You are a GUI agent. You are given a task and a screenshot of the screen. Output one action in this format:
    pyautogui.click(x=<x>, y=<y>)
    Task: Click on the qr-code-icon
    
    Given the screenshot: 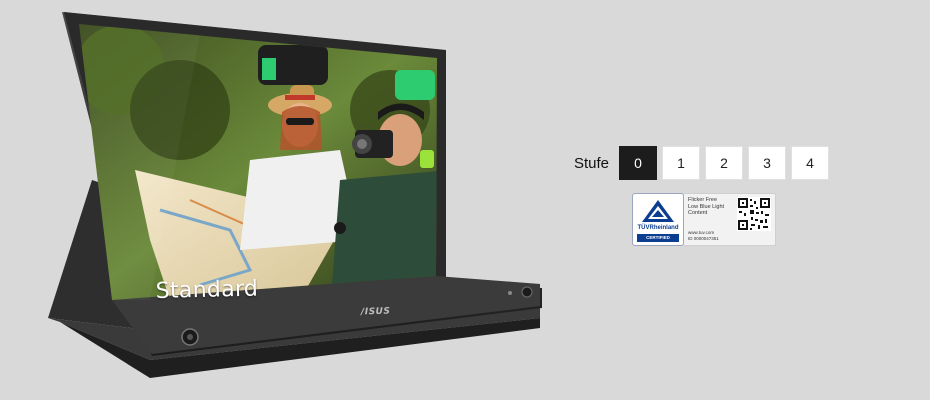 What is the action you would take?
    pyautogui.click(x=754, y=214)
    